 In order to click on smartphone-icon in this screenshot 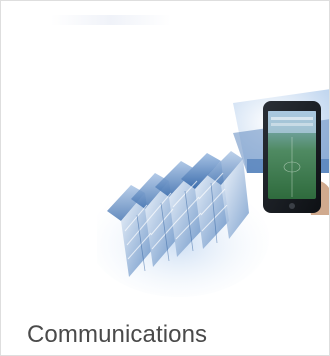, I will do `click(296, 158)`.